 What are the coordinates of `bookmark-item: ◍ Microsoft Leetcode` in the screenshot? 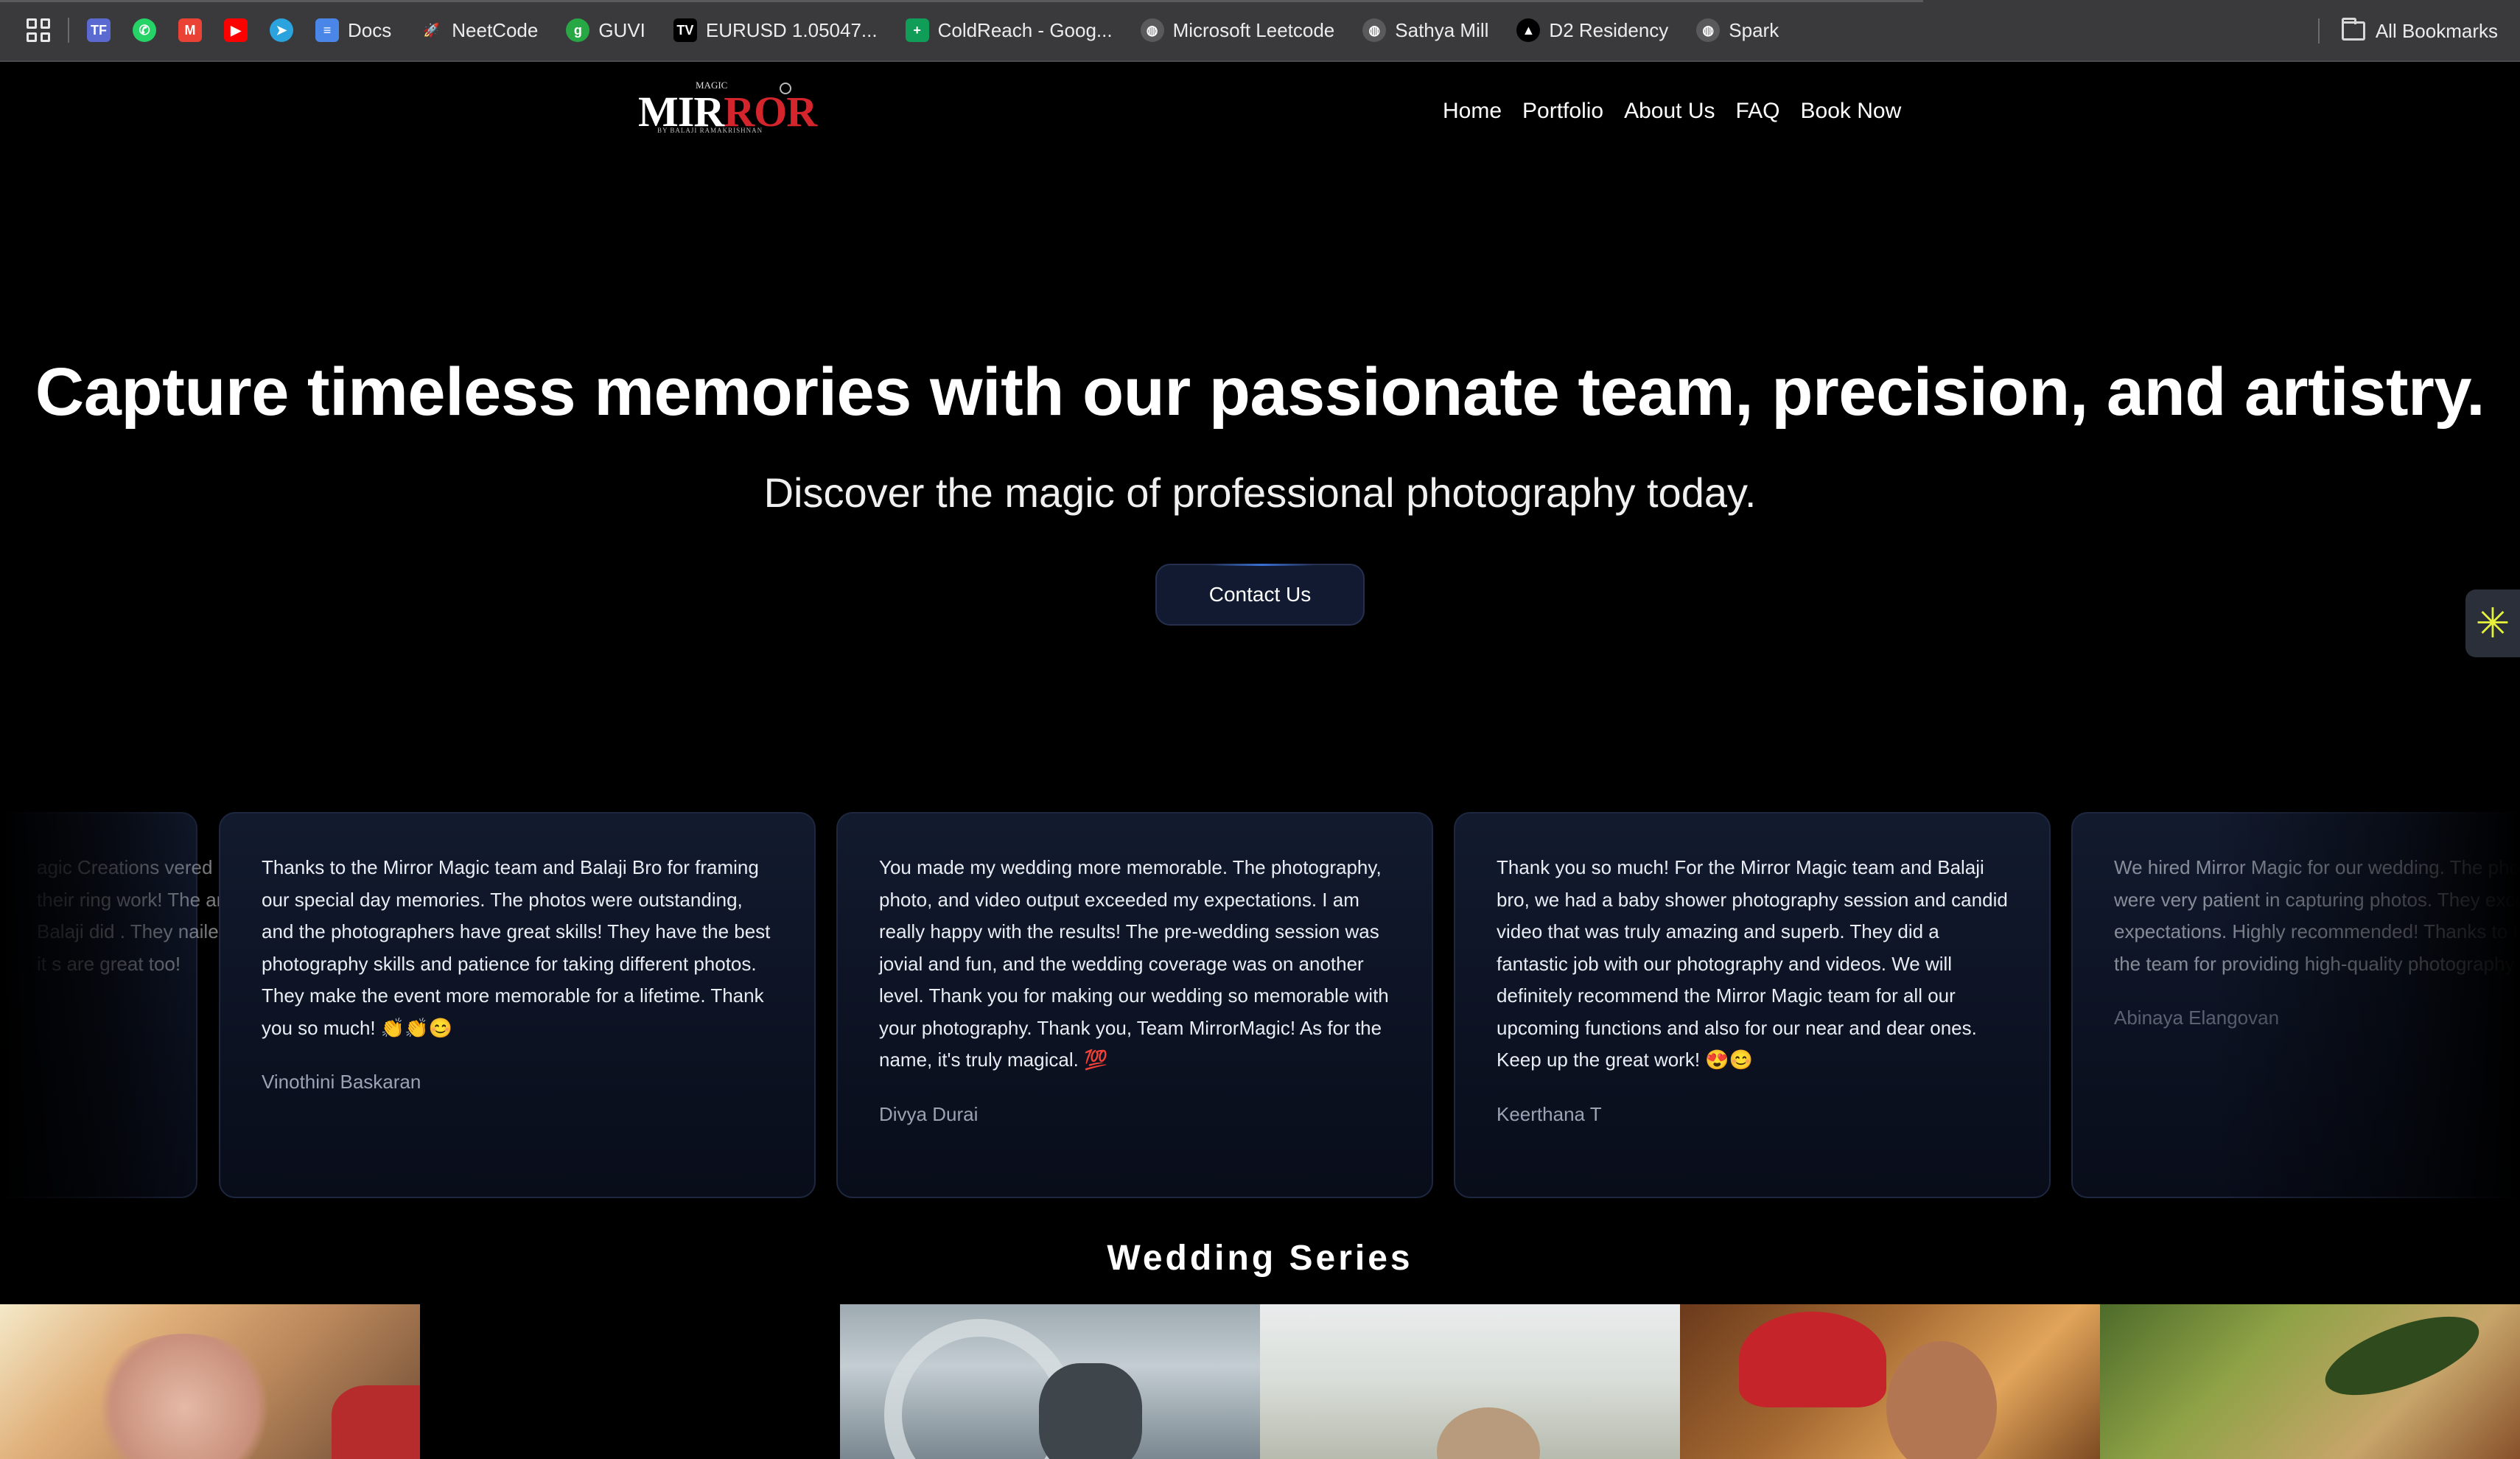 It's located at (1237, 30).